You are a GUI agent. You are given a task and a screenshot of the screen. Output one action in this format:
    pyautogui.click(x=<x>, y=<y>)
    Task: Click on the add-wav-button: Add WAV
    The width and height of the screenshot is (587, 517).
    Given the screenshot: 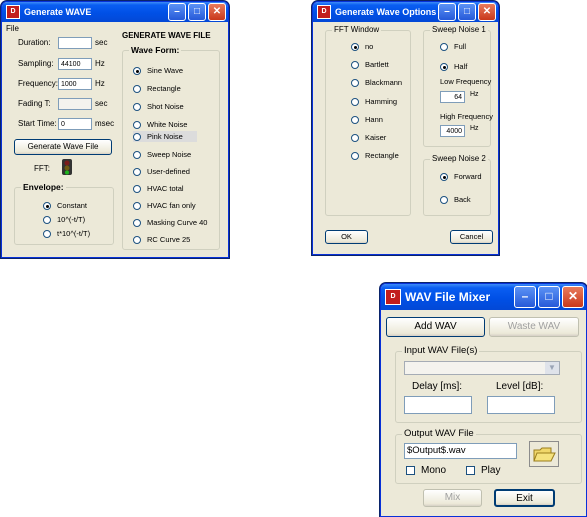 What is the action you would take?
    pyautogui.click(x=435, y=327)
    